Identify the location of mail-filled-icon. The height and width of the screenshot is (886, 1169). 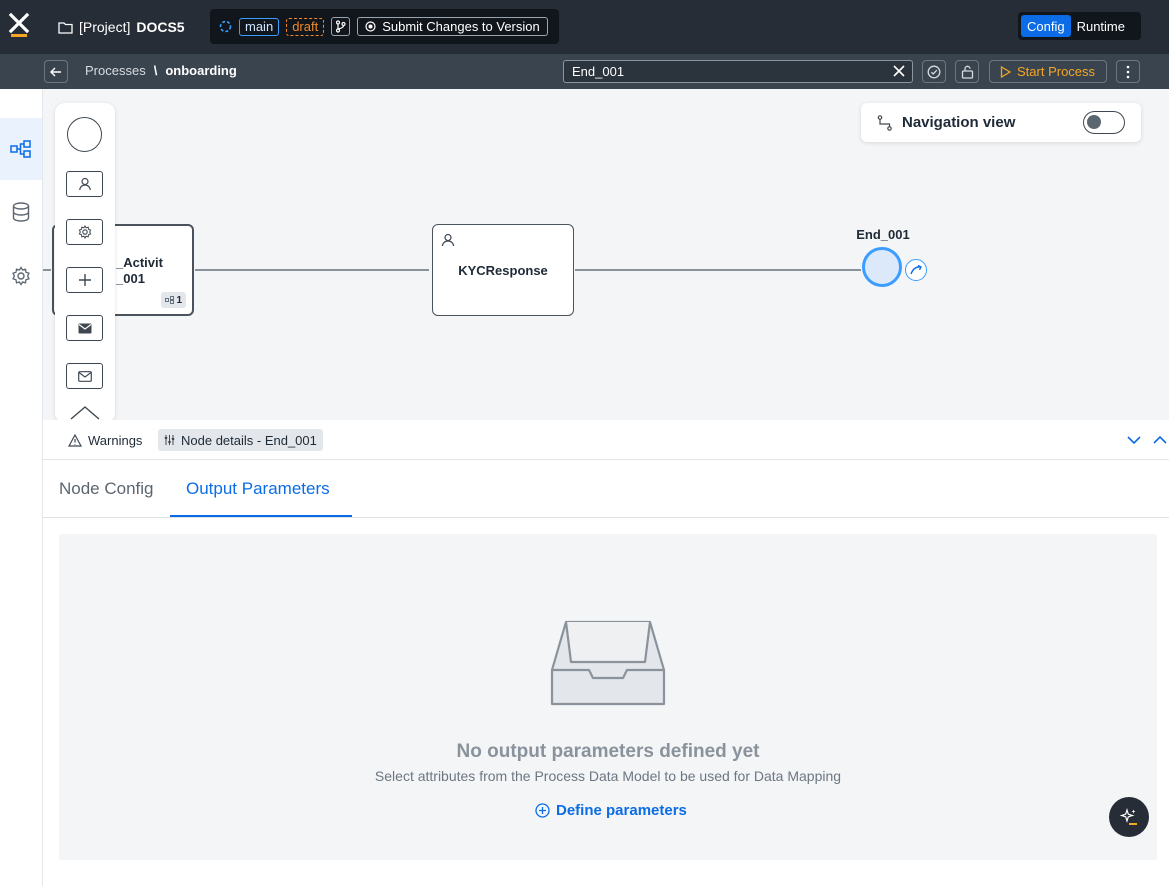
(84, 328).